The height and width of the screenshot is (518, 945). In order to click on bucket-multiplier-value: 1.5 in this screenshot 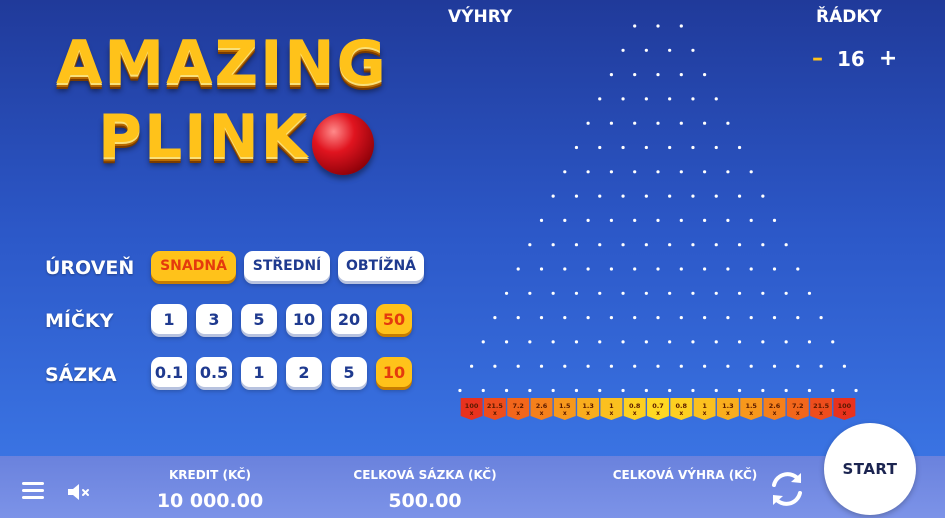, I will do `click(751, 406)`.